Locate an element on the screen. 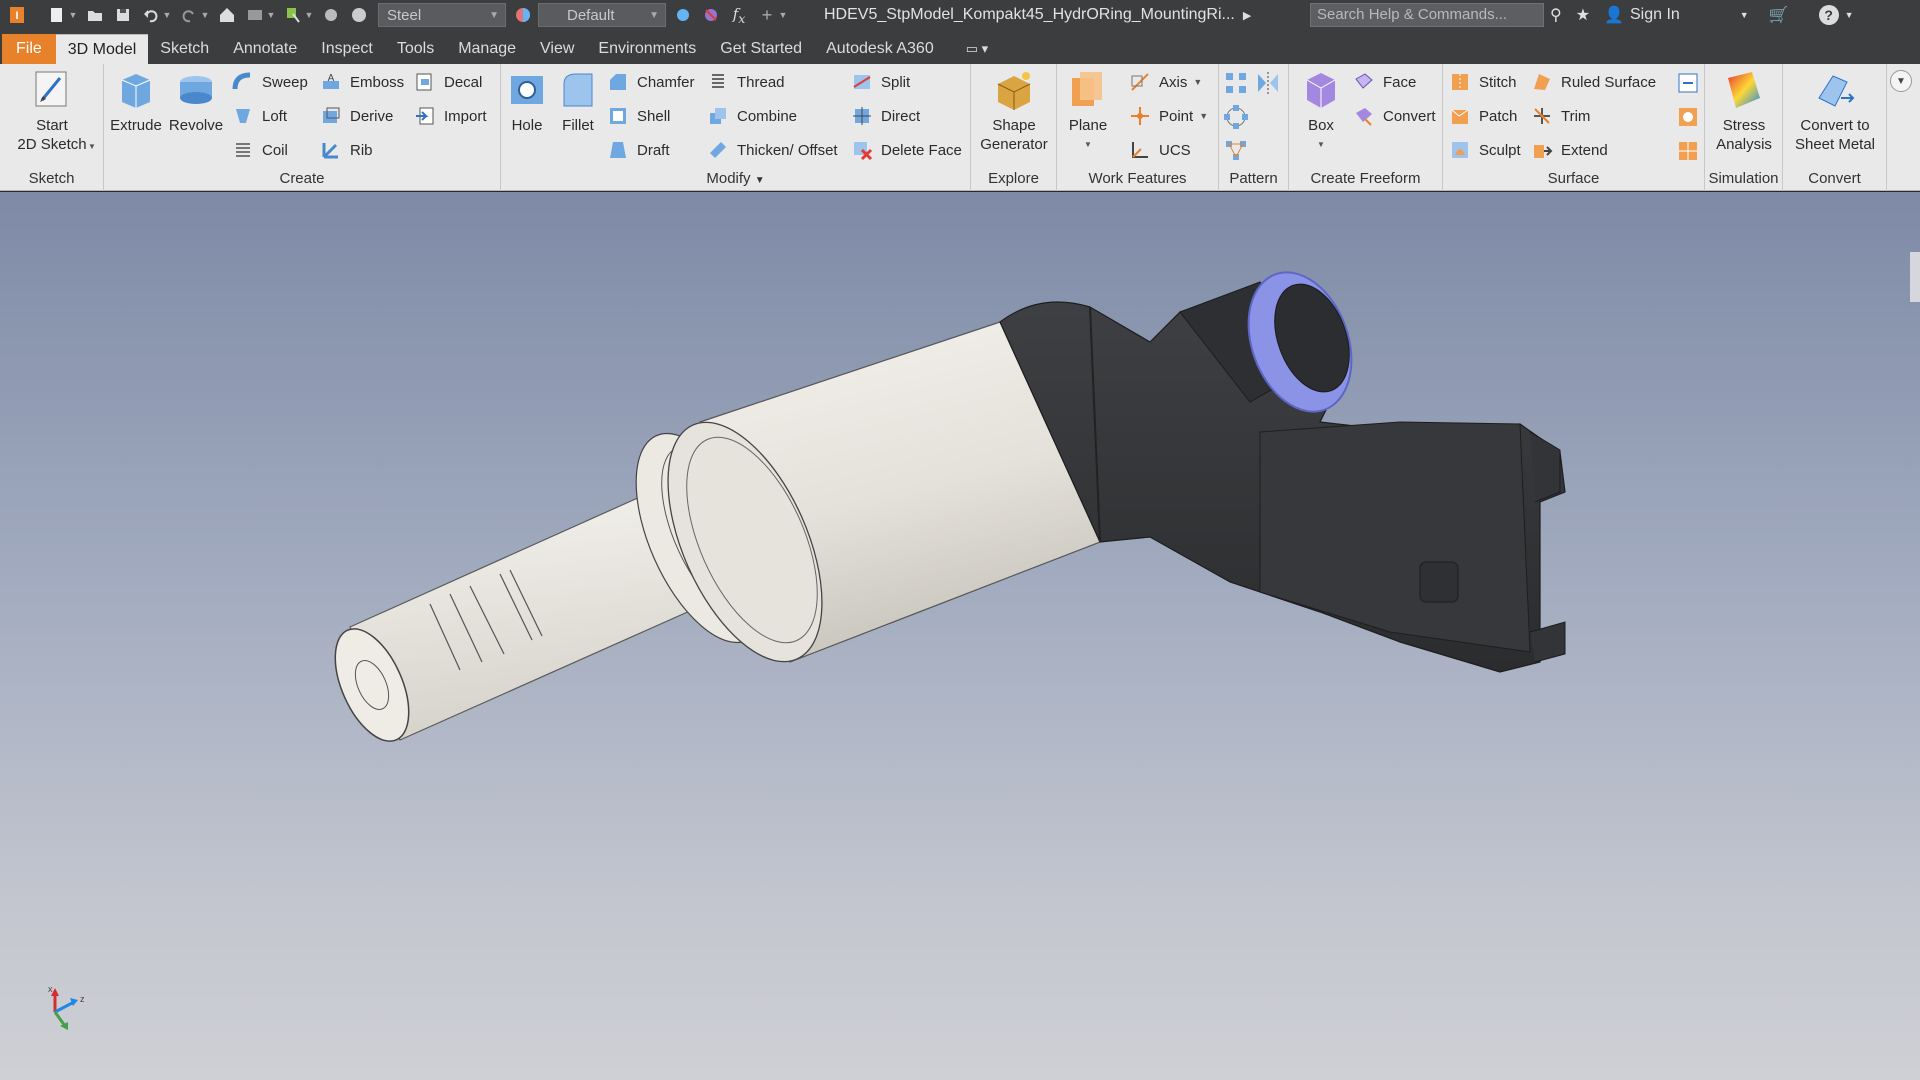  connector-plug is located at coordinates (1395, 537).